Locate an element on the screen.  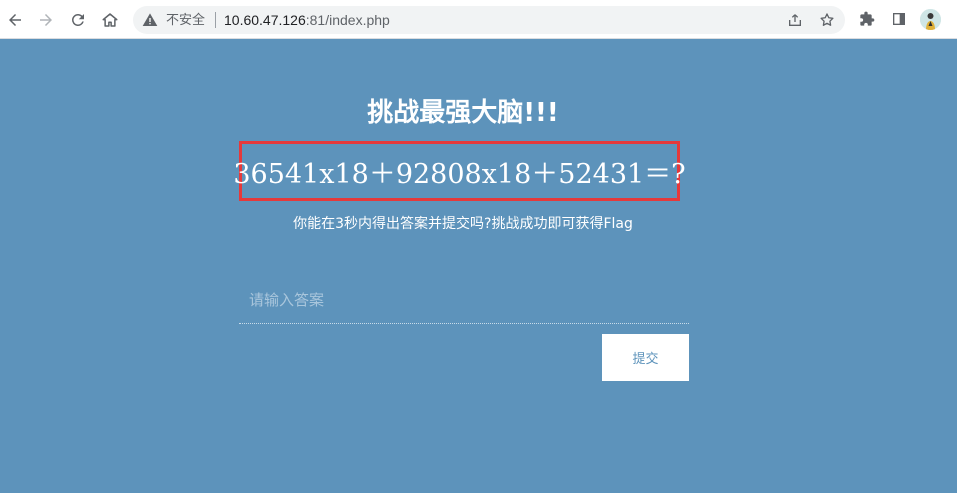
avatar is located at coordinates (930, 19).